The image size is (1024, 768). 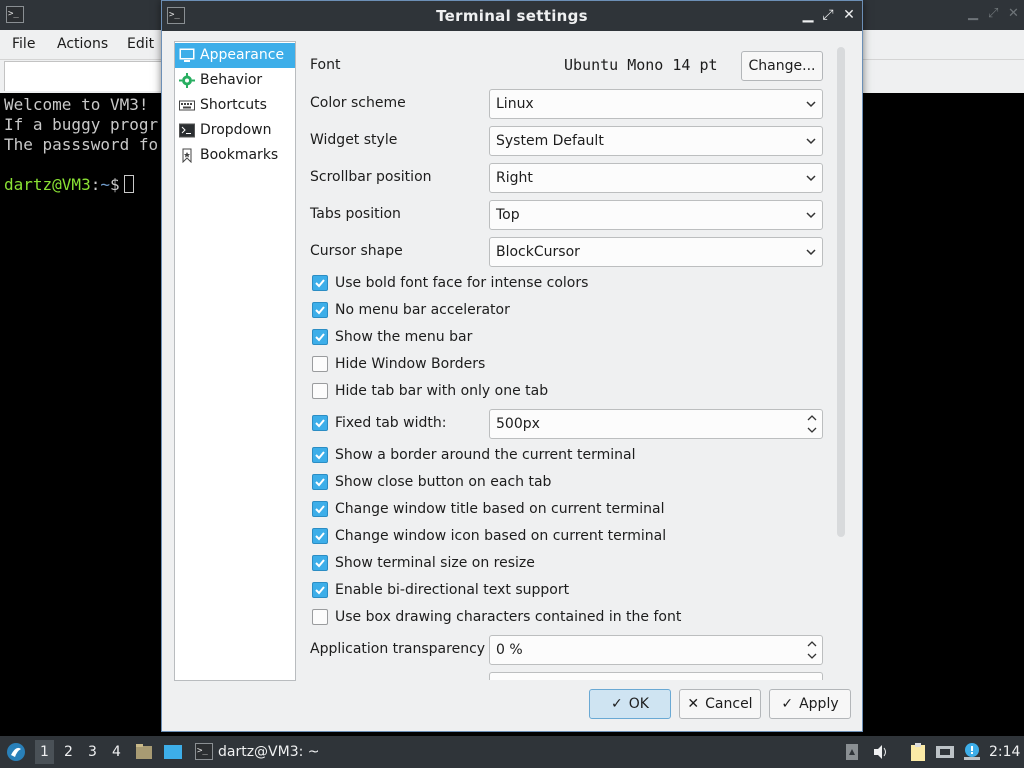 What do you see at coordinates (92, 752) in the screenshot?
I see `desktop-3-button: 3` at bounding box center [92, 752].